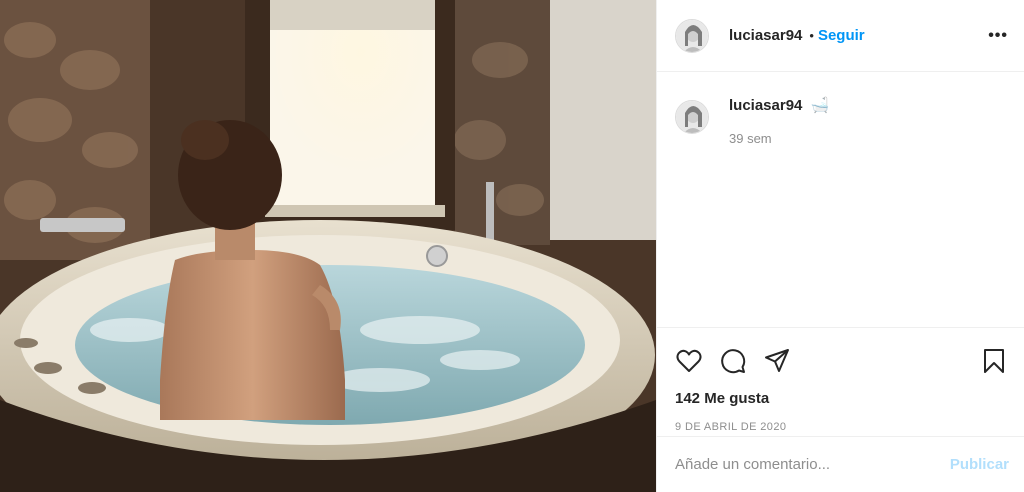 The height and width of the screenshot is (492, 1024). Describe the element at coordinates (840, 354) in the screenshot. I see `action-bar` at that location.